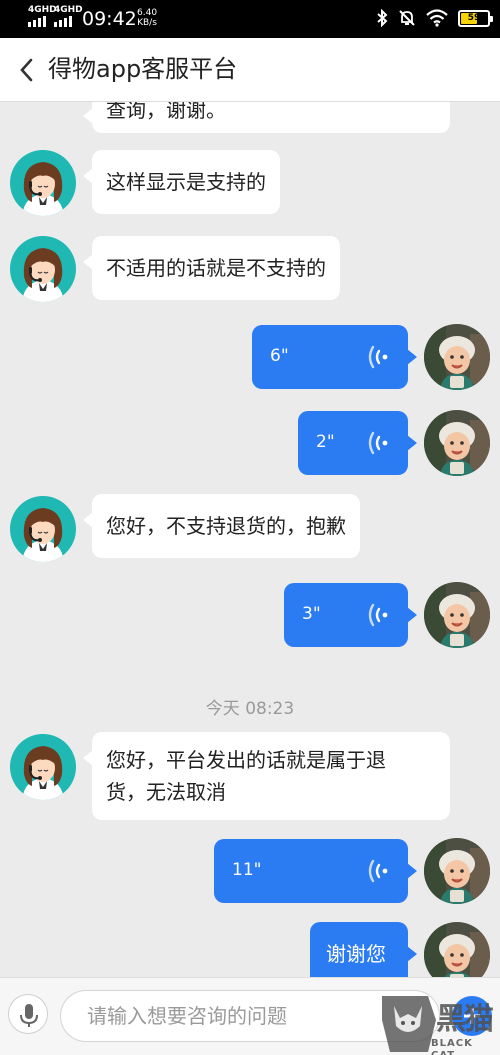 The width and height of the screenshot is (500, 1055). I want to click on voice-duration: 2", so click(325, 442).